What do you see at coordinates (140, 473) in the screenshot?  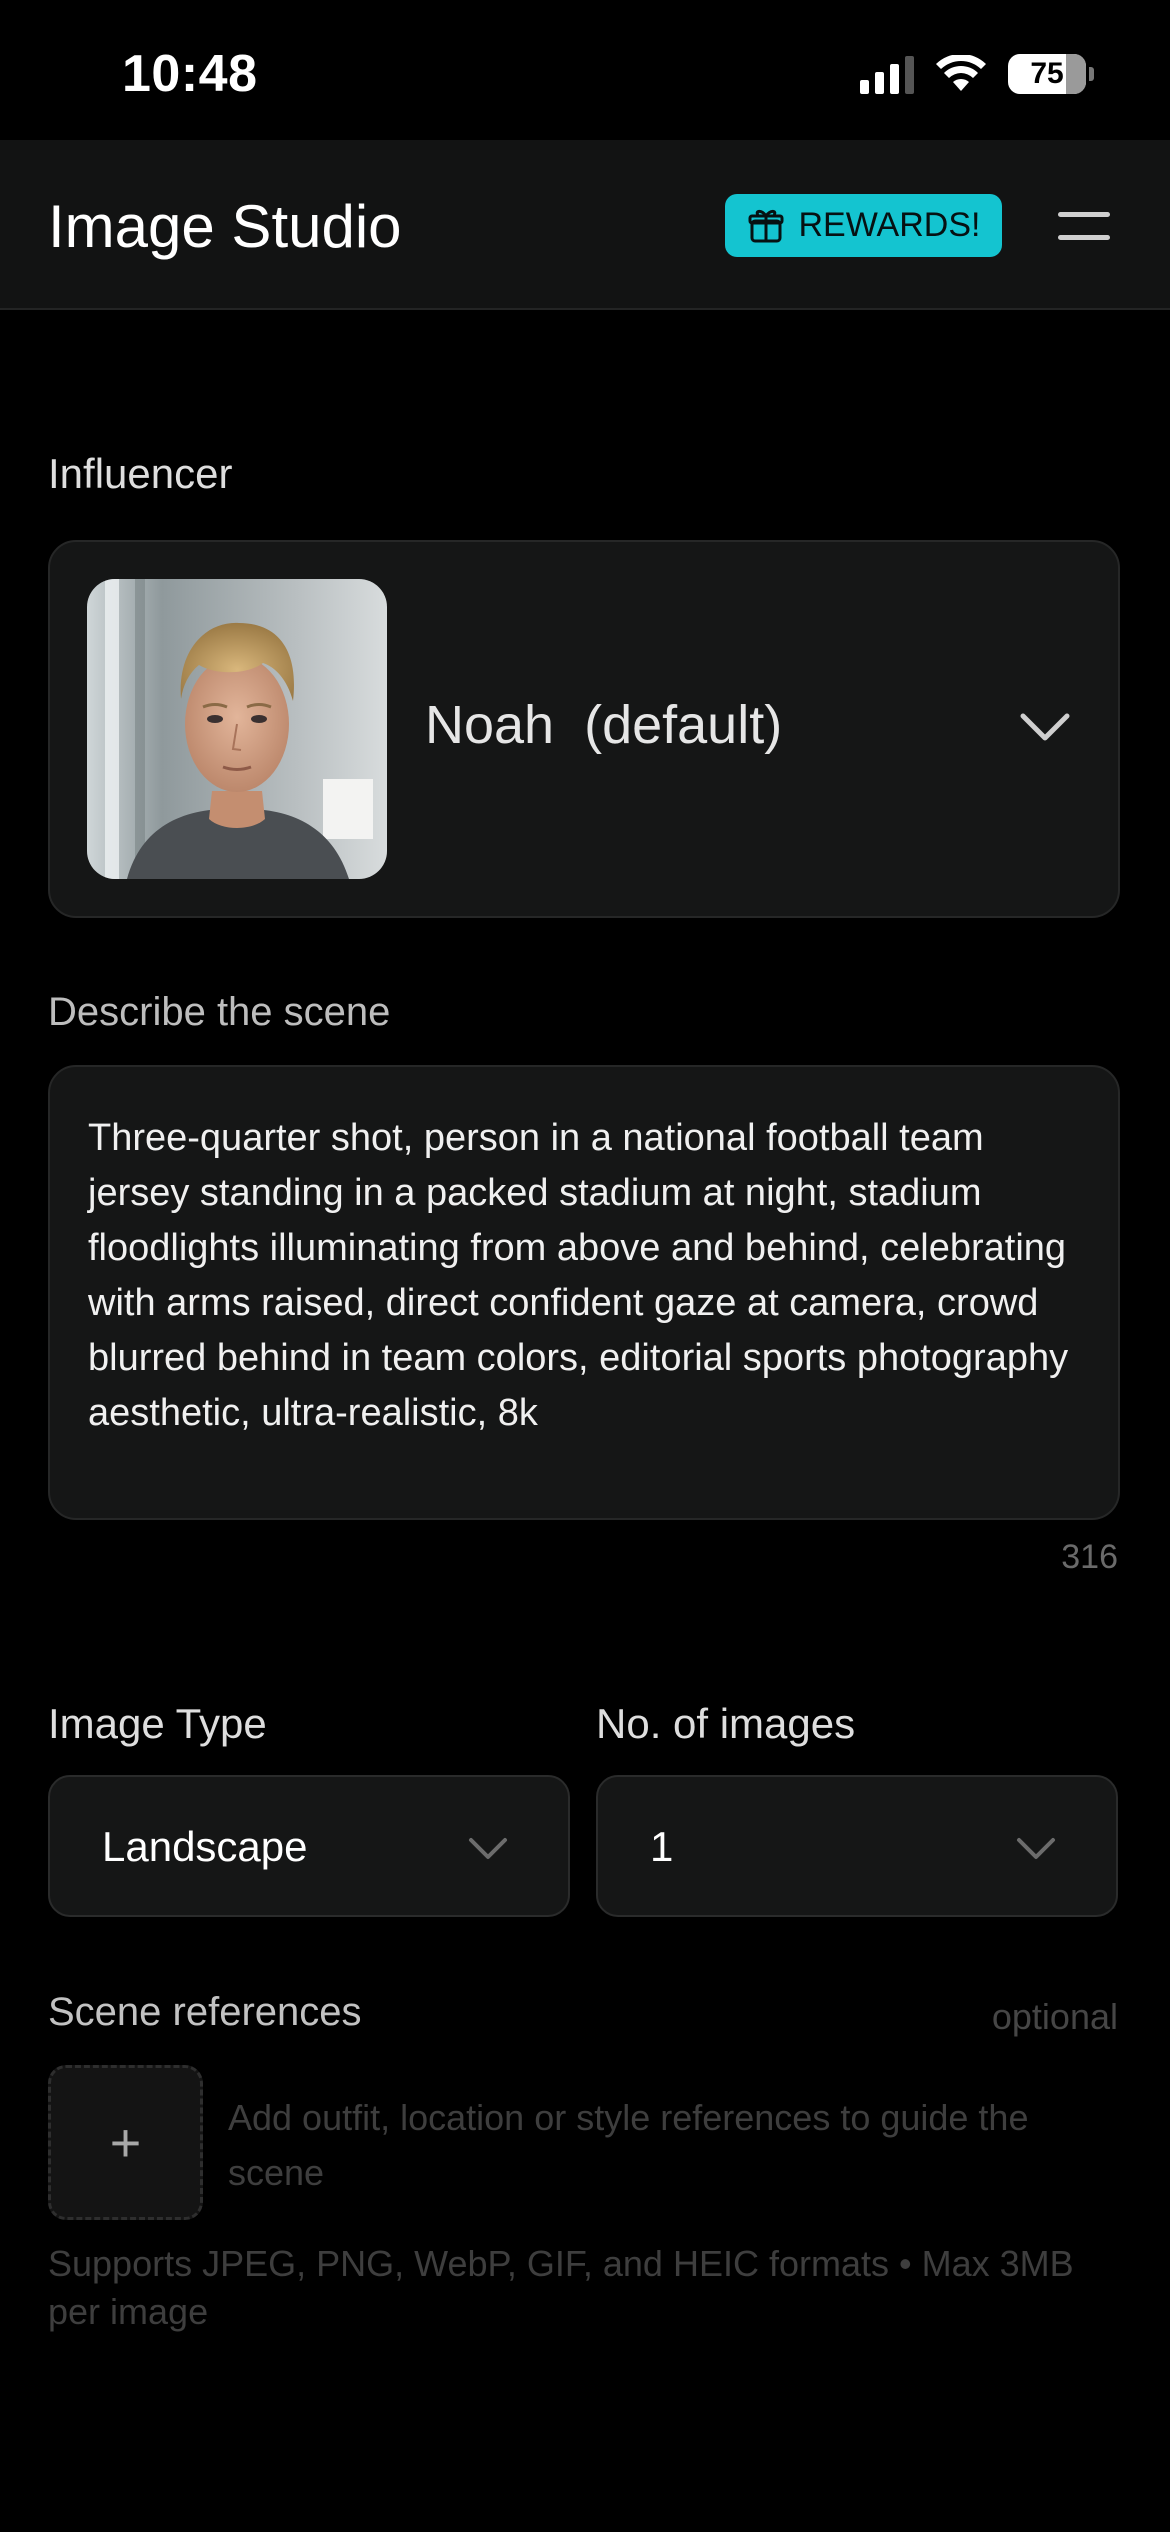 I see `influencer-label: Influencer` at bounding box center [140, 473].